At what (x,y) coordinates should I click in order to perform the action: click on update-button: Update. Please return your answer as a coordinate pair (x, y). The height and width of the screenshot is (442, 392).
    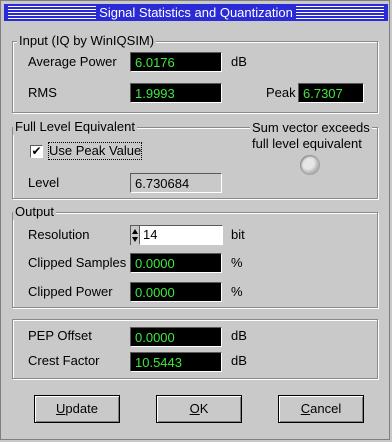
    Looking at the image, I should click on (77, 409).